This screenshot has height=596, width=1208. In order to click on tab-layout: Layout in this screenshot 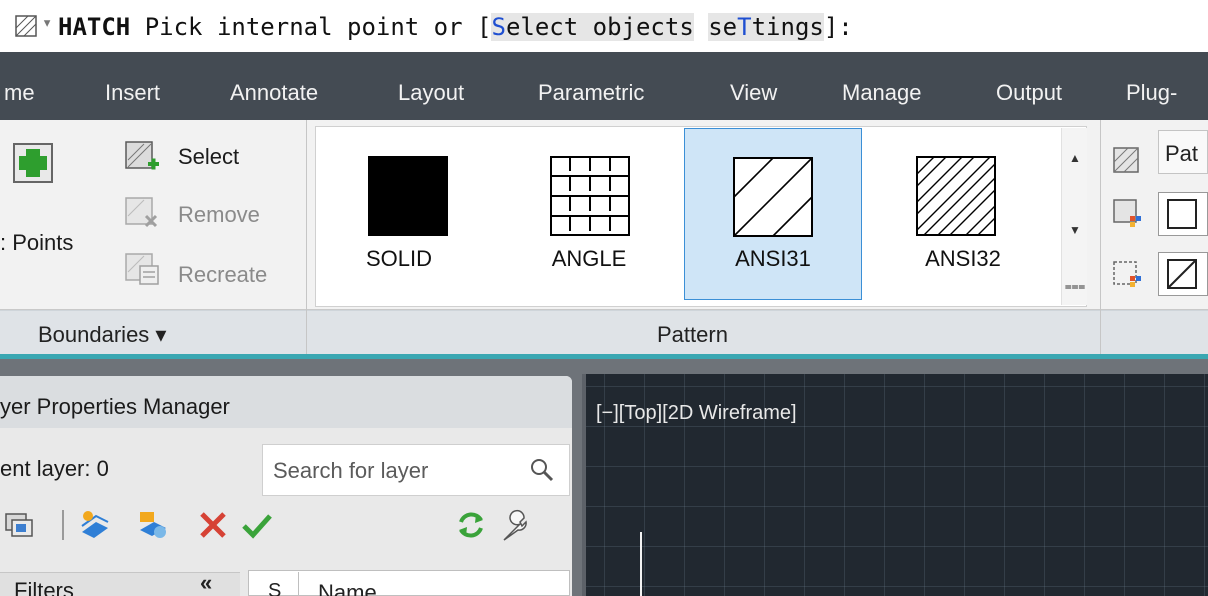, I will do `click(431, 93)`.